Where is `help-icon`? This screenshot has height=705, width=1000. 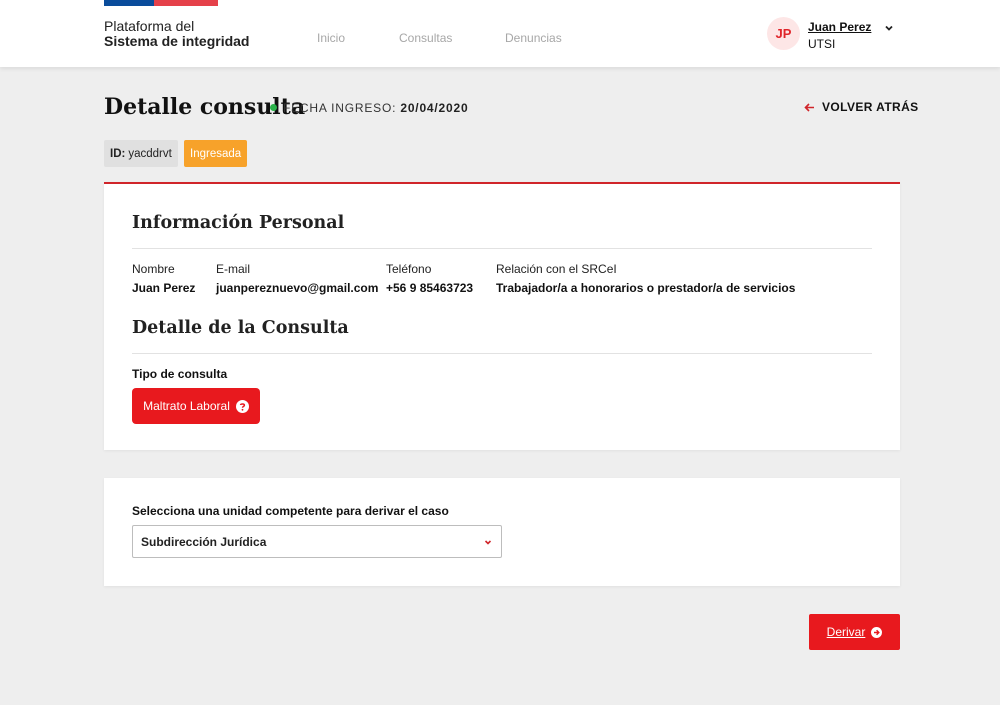 help-icon is located at coordinates (242, 406).